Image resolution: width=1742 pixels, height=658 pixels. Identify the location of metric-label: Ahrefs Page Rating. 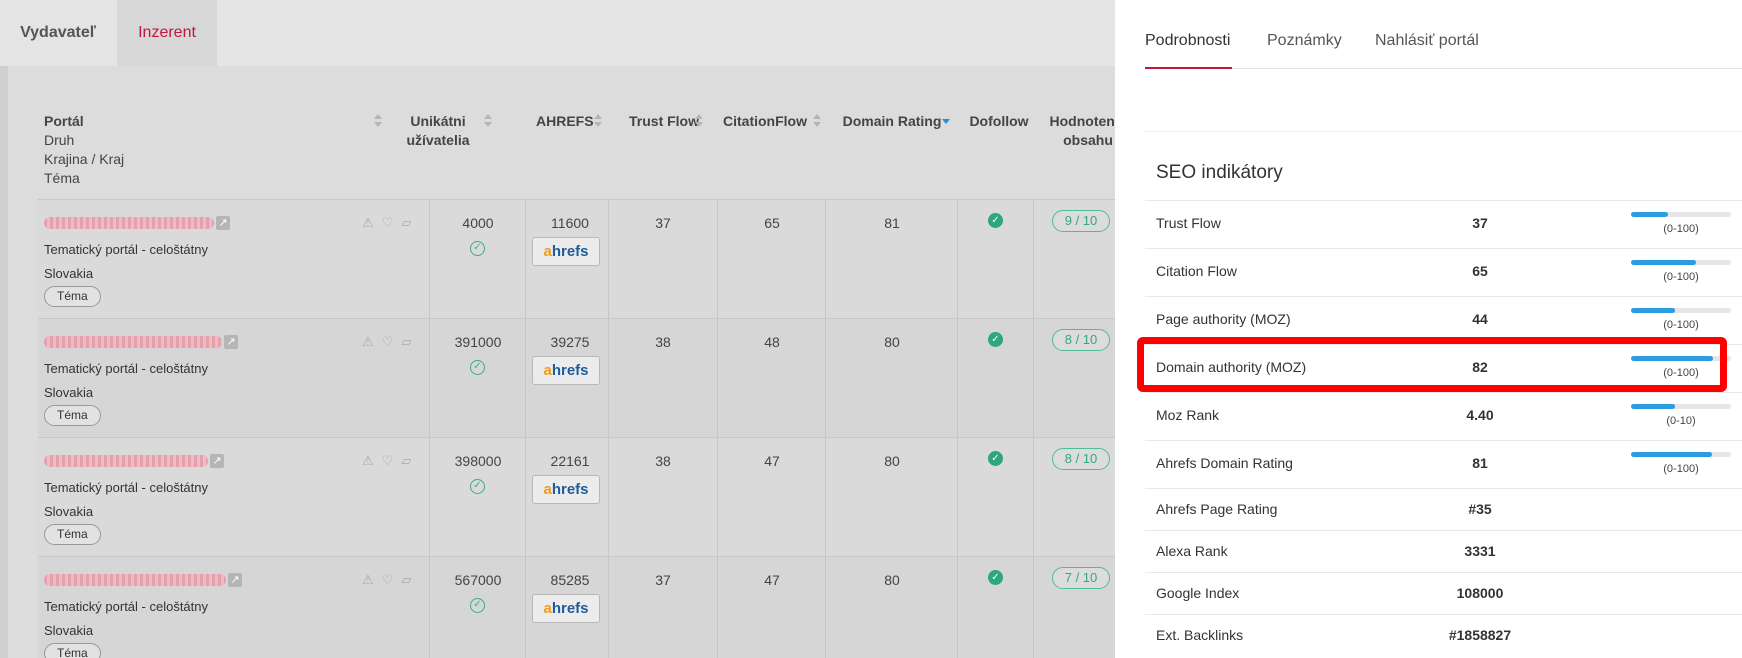
(1217, 509).